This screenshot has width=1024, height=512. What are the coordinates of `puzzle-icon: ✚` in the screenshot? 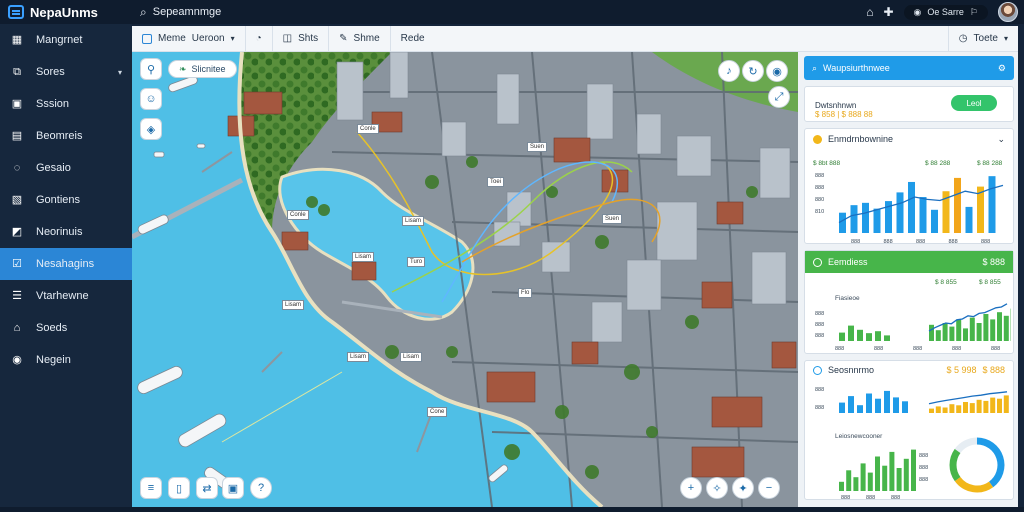 It's located at (888, 12).